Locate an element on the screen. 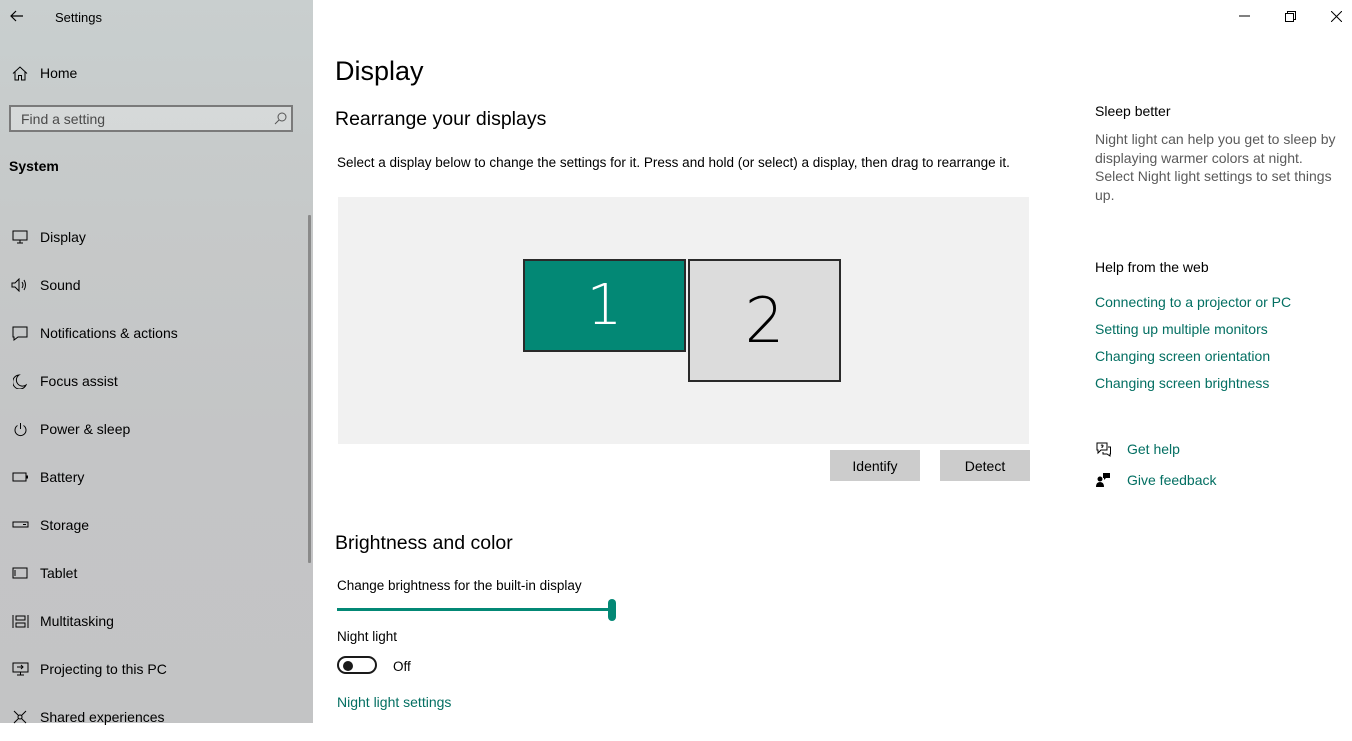  restore-button is located at coordinates (1290, 16).